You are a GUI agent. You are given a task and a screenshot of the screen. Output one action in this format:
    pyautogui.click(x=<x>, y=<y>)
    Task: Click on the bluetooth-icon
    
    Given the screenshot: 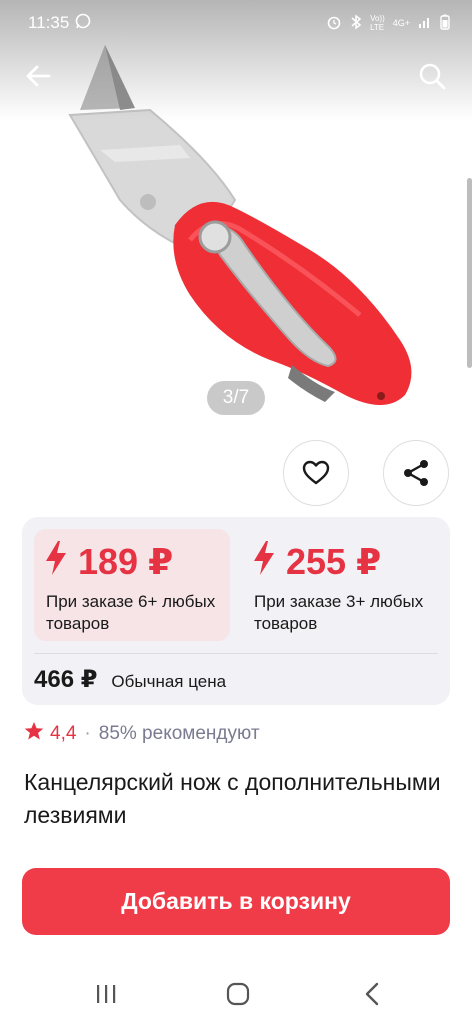 What is the action you would take?
    pyautogui.click(x=356, y=23)
    